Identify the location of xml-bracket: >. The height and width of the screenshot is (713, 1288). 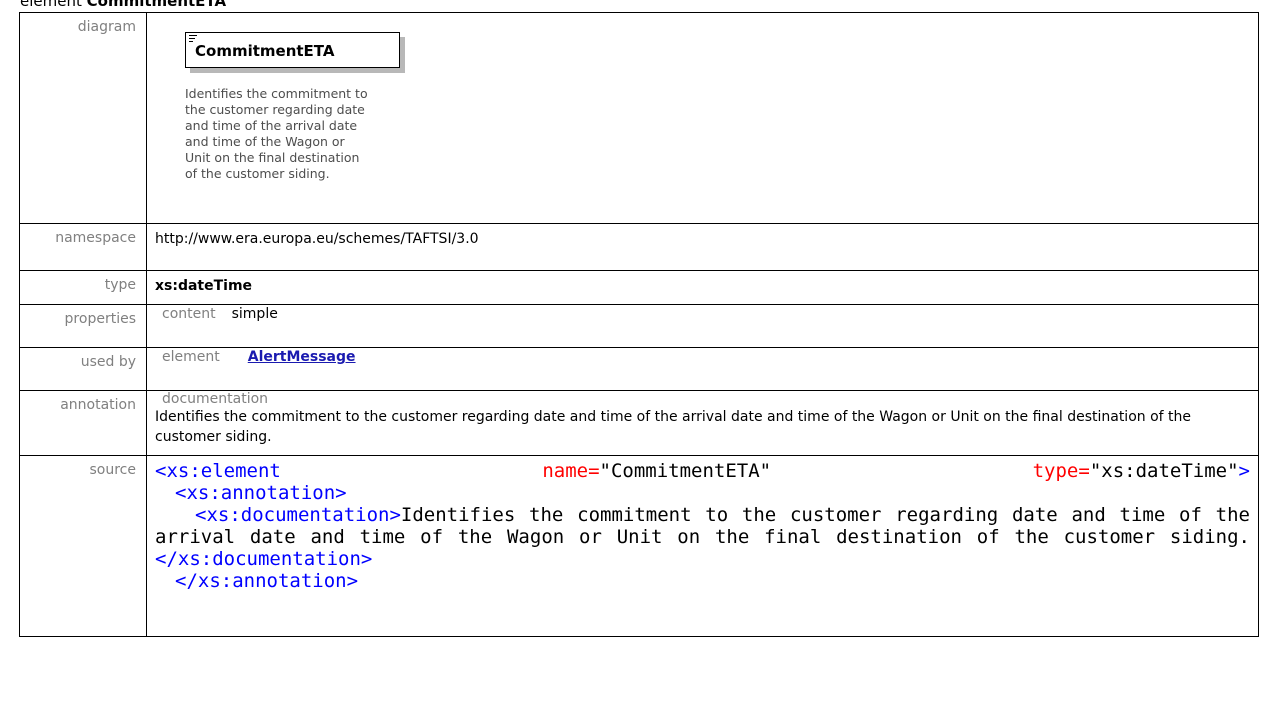
(1244, 471).